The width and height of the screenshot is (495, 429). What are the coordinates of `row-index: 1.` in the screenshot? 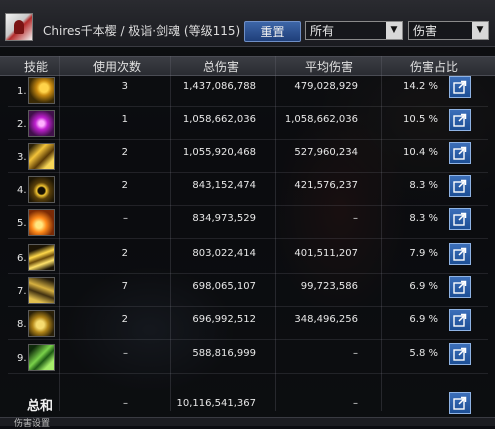 It's located at (22, 91).